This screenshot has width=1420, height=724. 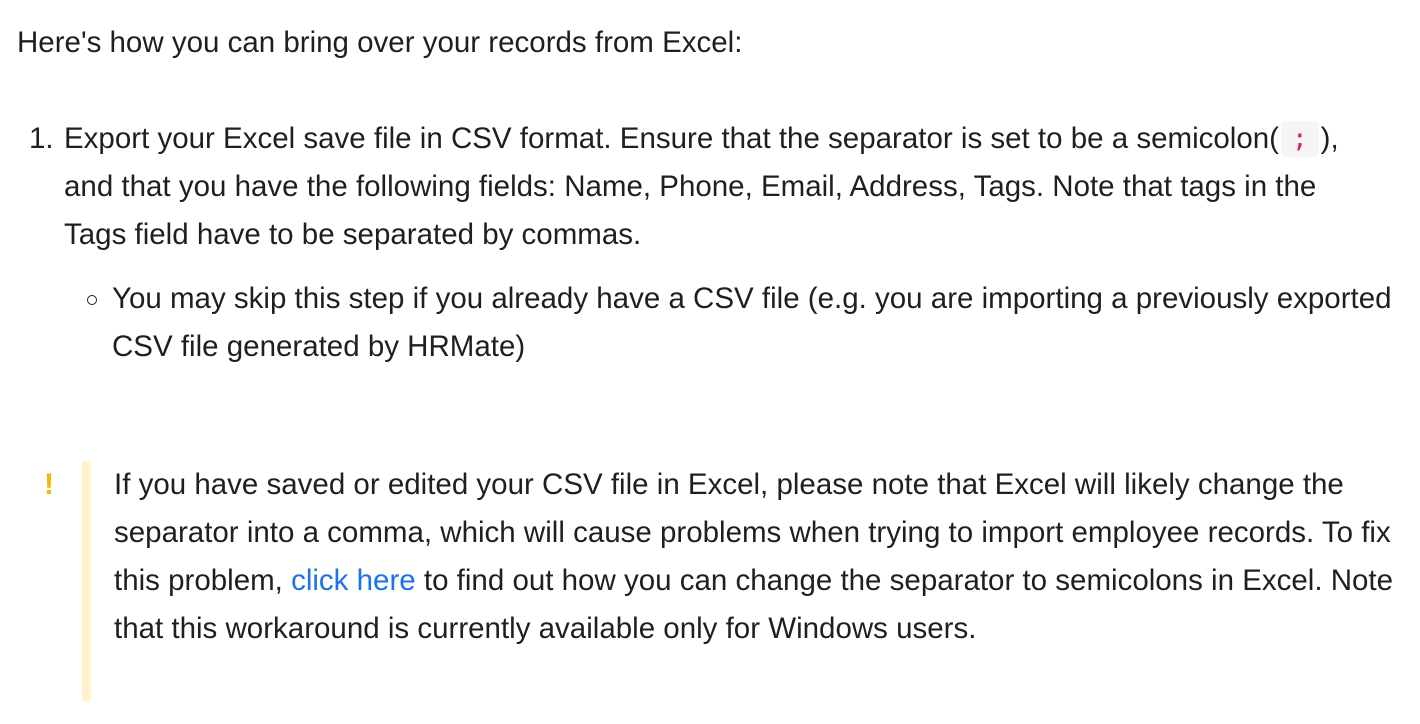 I want to click on callout-accent-bar, so click(x=86, y=581).